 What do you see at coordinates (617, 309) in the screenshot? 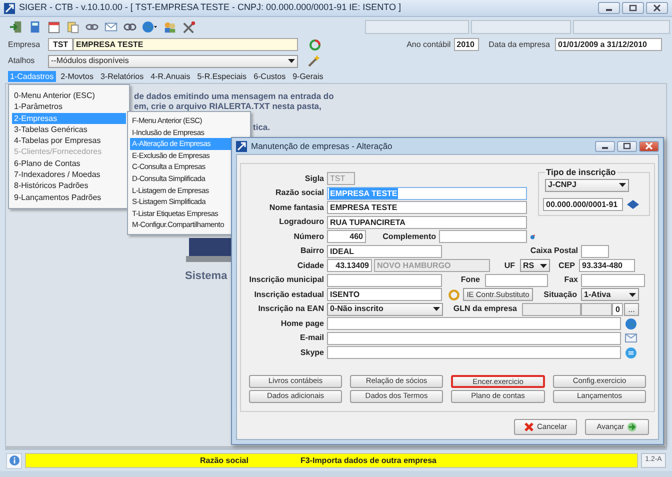
I see `input-field: 0` at bounding box center [617, 309].